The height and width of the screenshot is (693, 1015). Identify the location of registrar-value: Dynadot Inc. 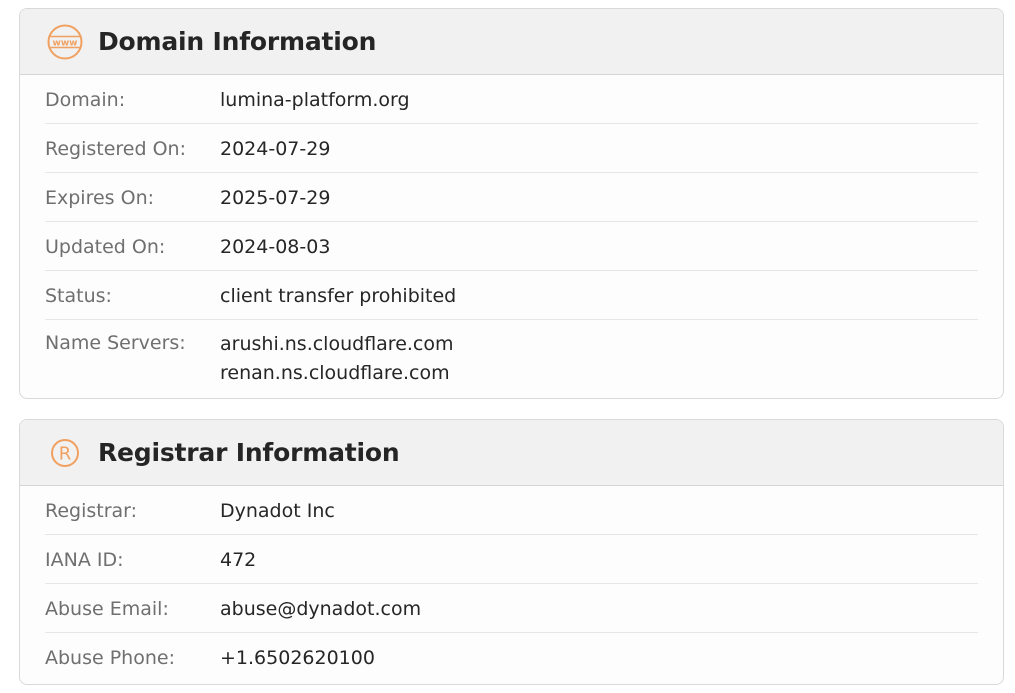
(277, 511).